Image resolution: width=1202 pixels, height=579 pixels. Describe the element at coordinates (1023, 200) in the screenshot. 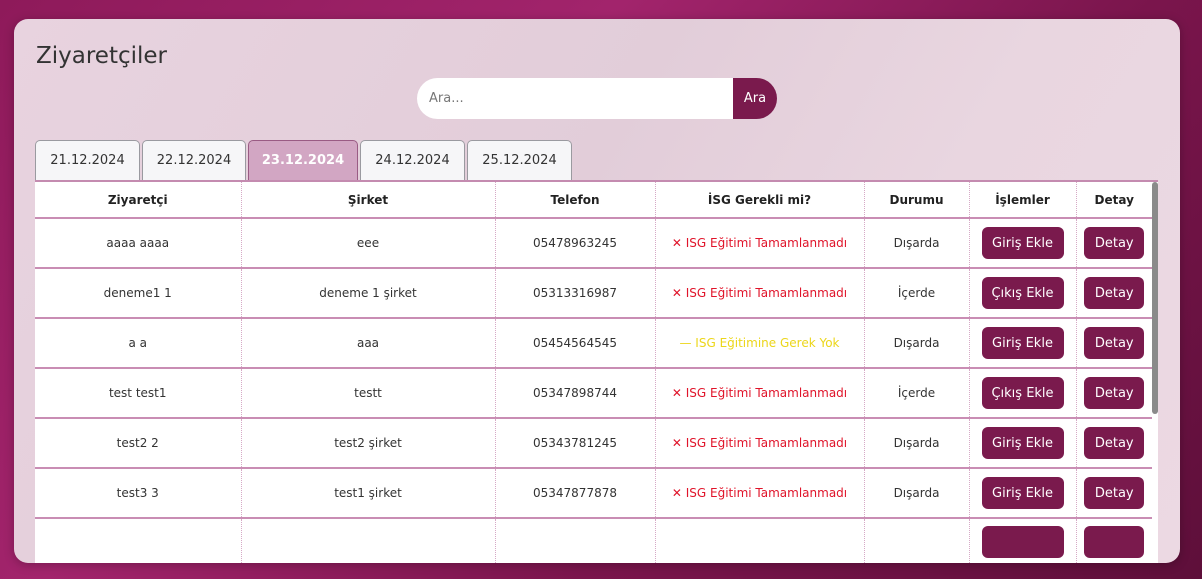

I see `header-actions: İşlemler` at that location.